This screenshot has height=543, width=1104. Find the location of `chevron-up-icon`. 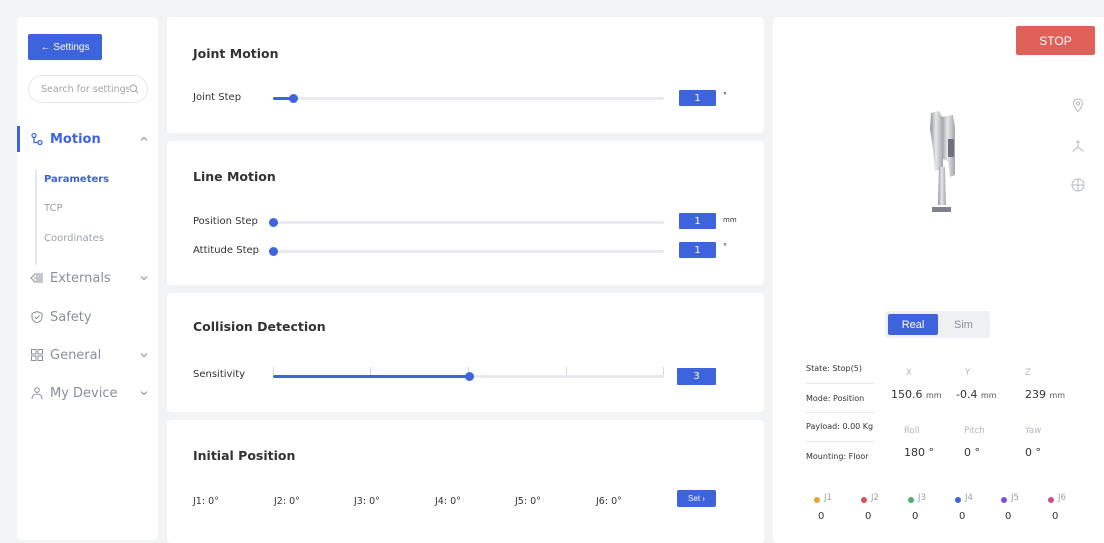

chevron-up-icon is located at coordinates (144, 139).